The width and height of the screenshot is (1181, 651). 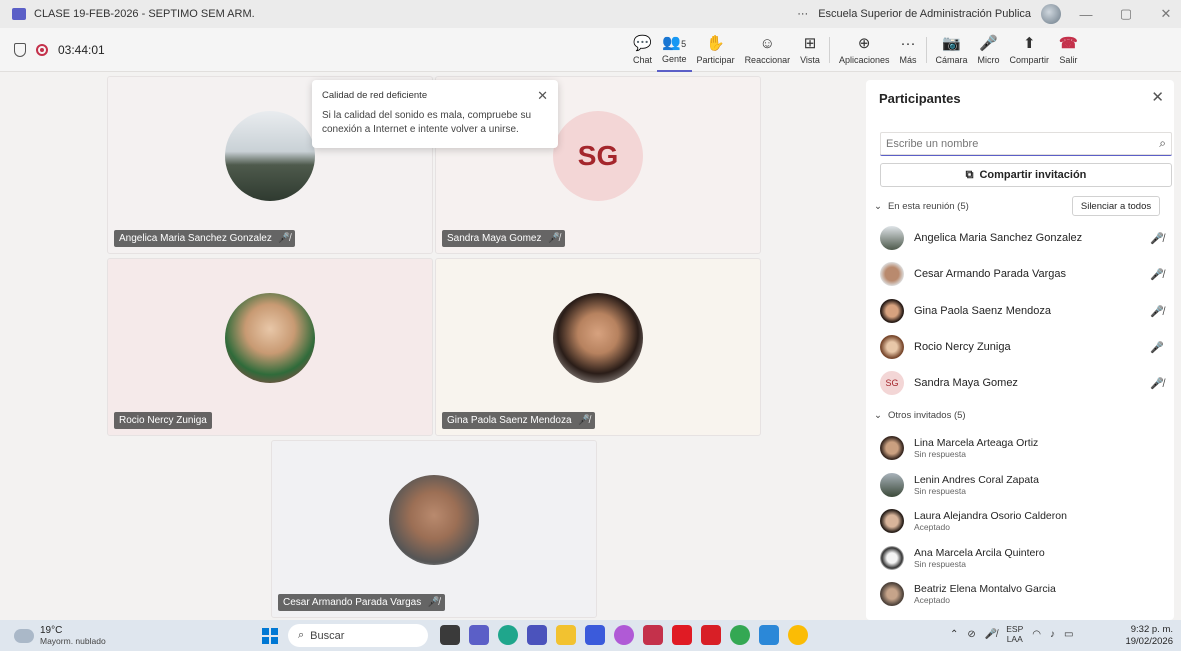 I want to click on raise-hand-label: Participar, so click(x=715, y=60).